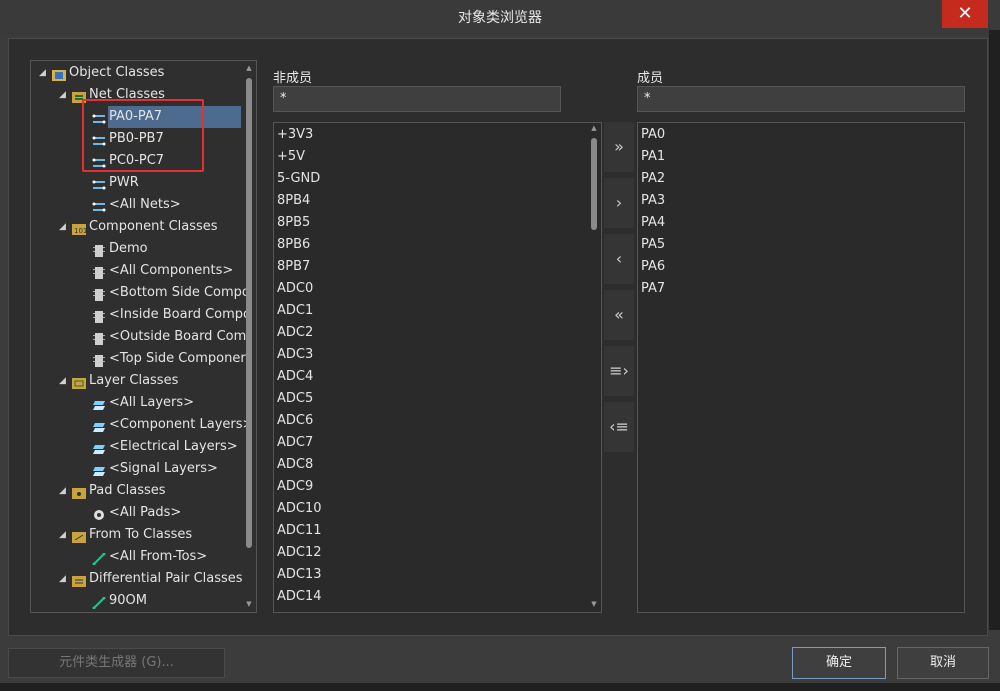 Image resolution: width=1000 pixels, height=691 pixels. I want to click on tree-item-label: 90OM, so click(128, 600).